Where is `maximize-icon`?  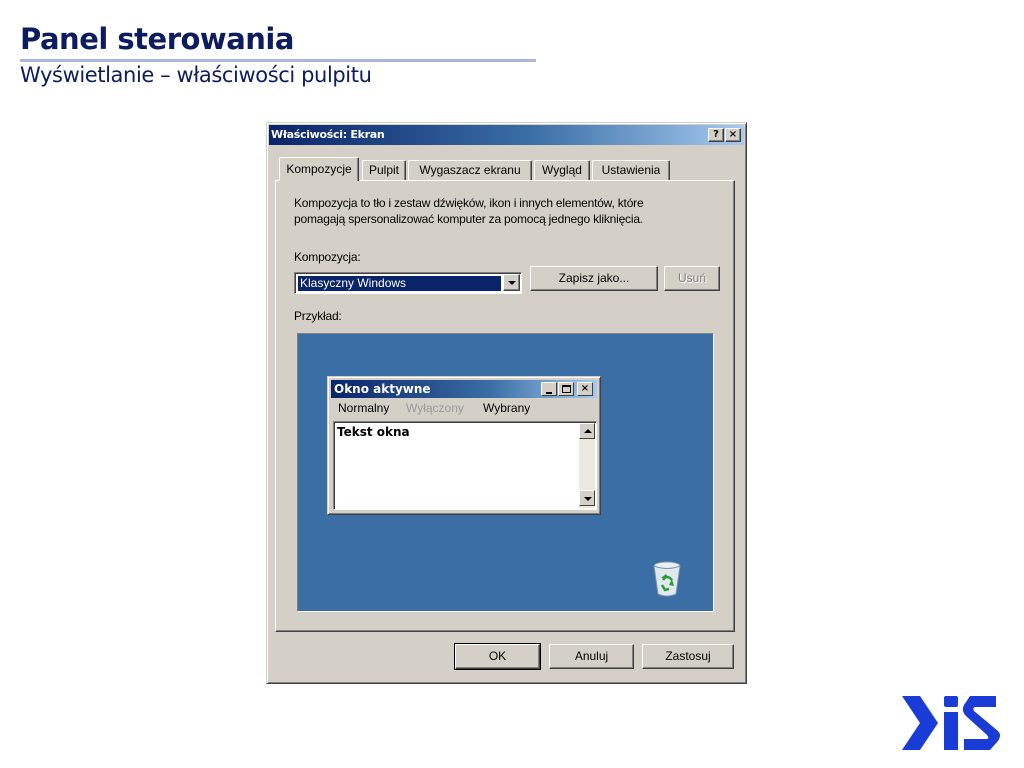
maximize-icon is located at coordinates (566, 389).